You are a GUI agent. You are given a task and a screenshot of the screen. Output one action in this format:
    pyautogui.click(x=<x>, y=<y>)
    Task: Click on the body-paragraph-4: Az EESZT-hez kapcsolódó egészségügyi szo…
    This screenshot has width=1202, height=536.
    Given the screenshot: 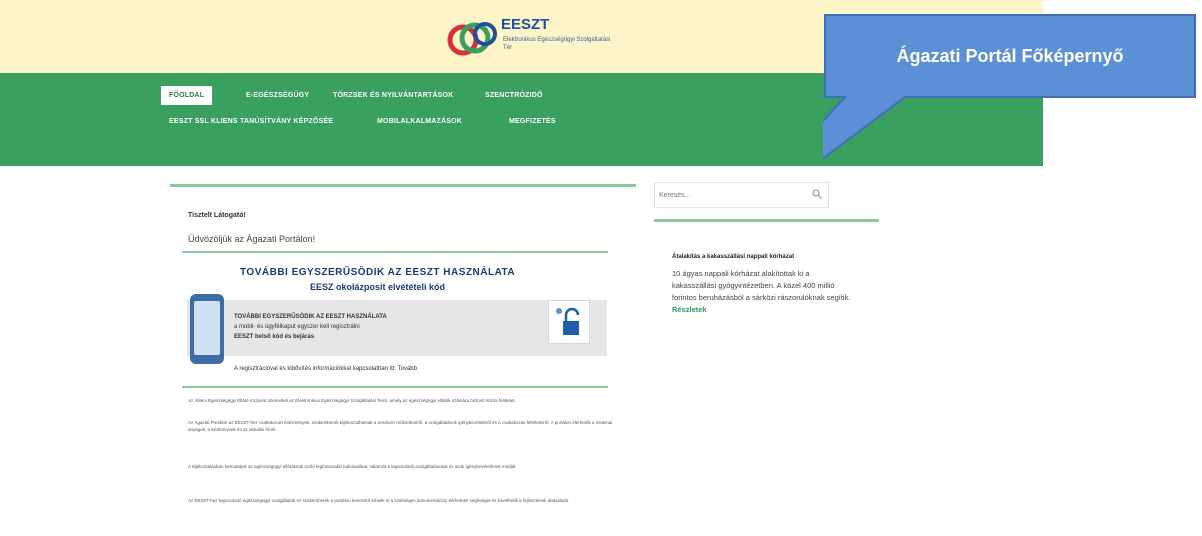 What is the action you would take?
    pyautogui.click(x=379, y=500)
    